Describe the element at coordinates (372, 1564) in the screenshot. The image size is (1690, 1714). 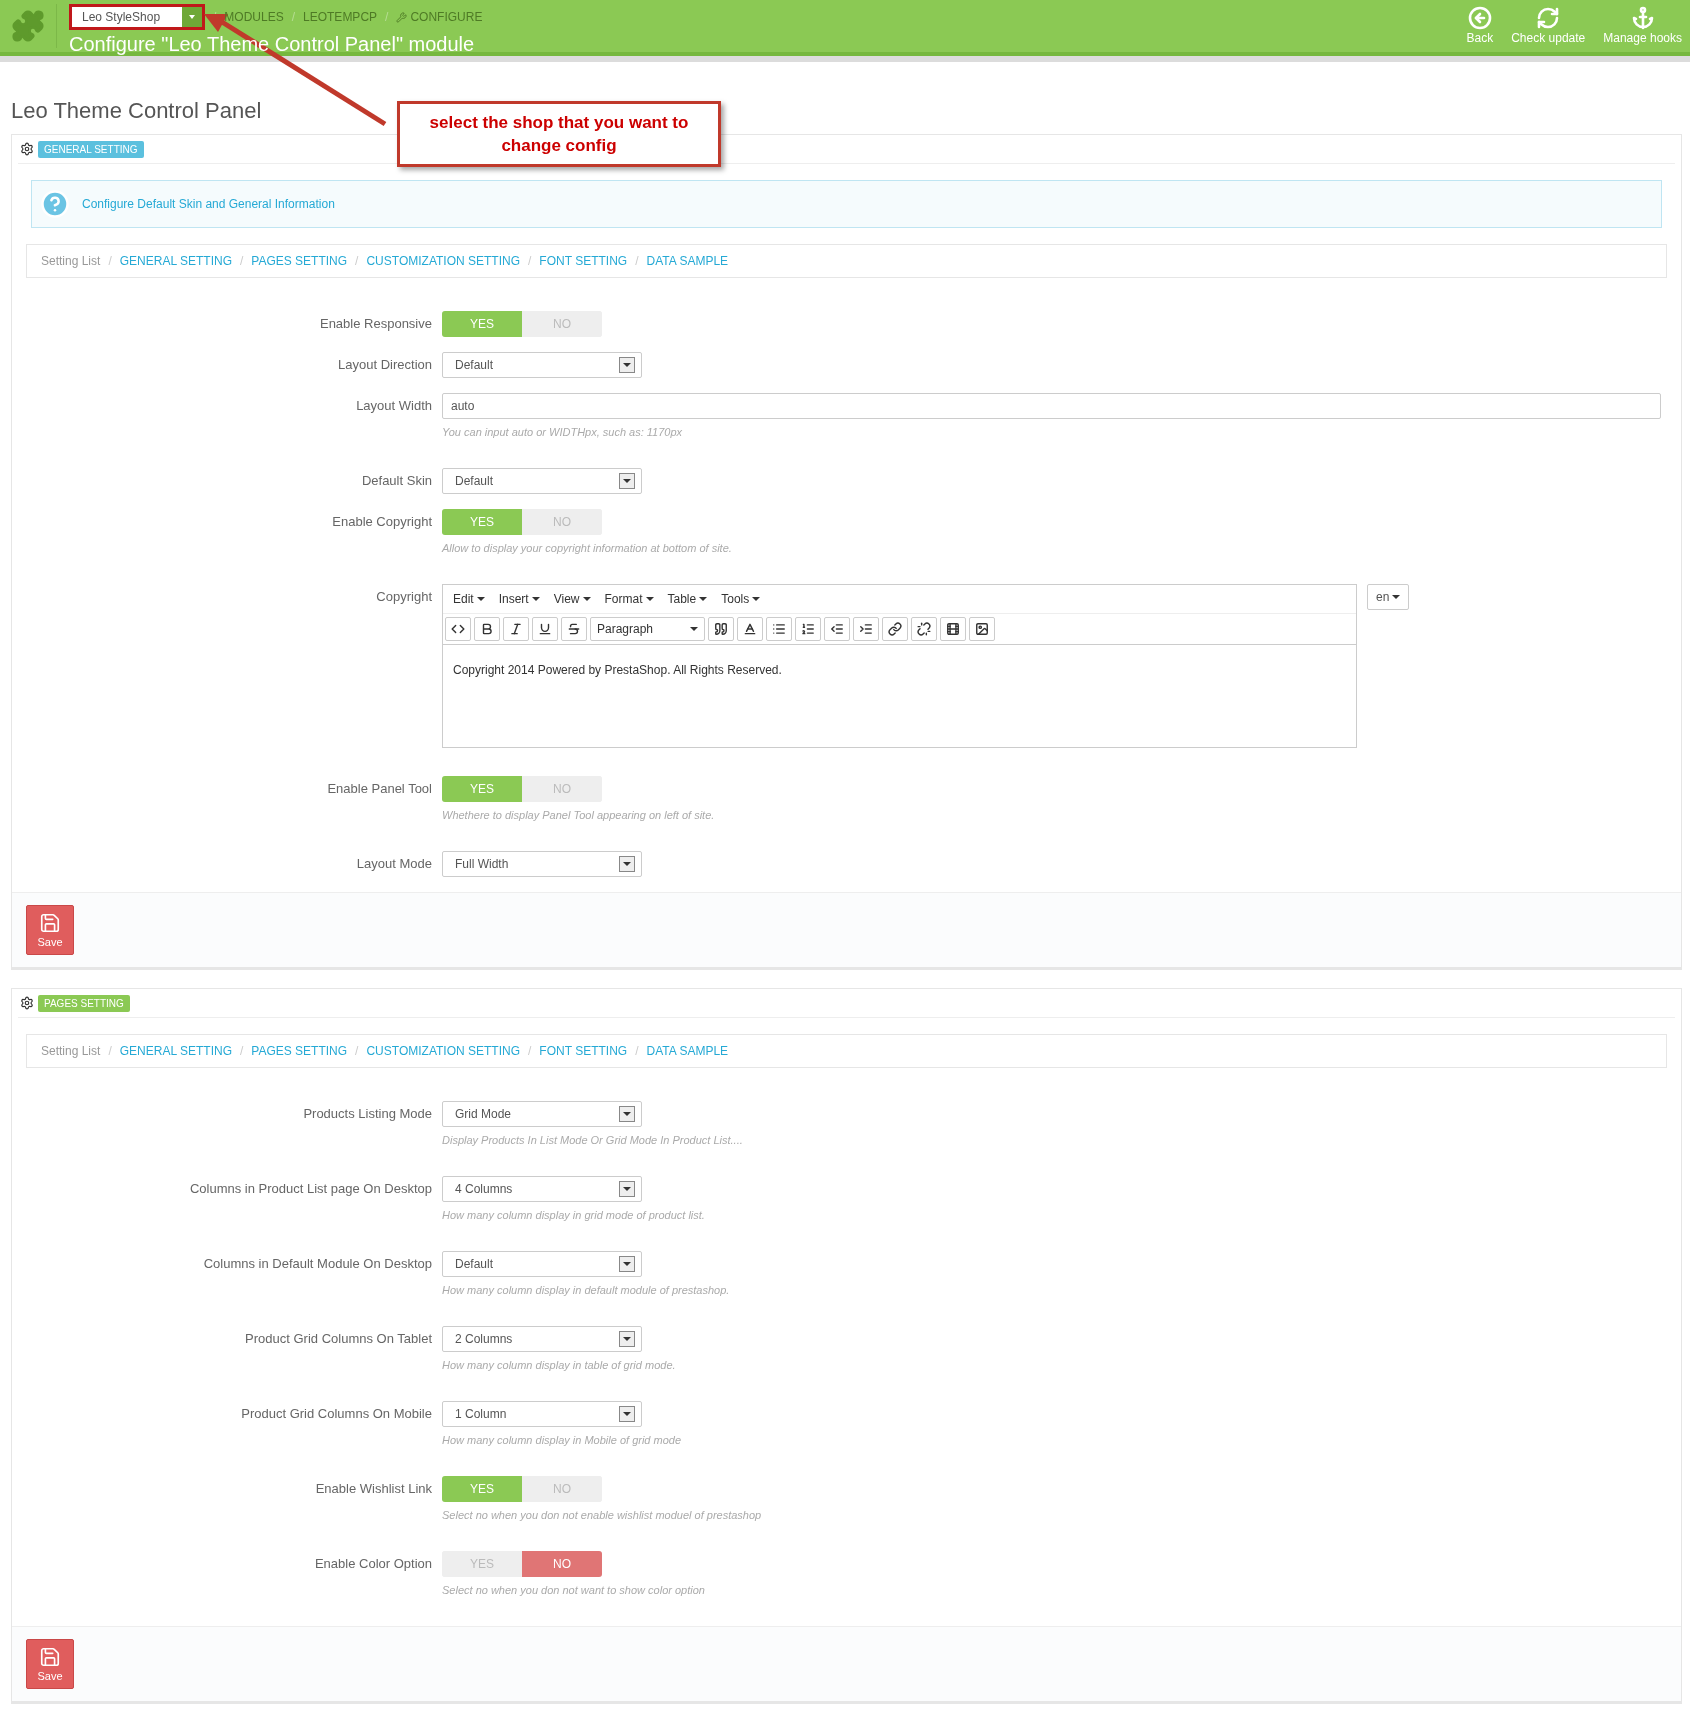
I see `field-label: Enable Color Option` at that location.